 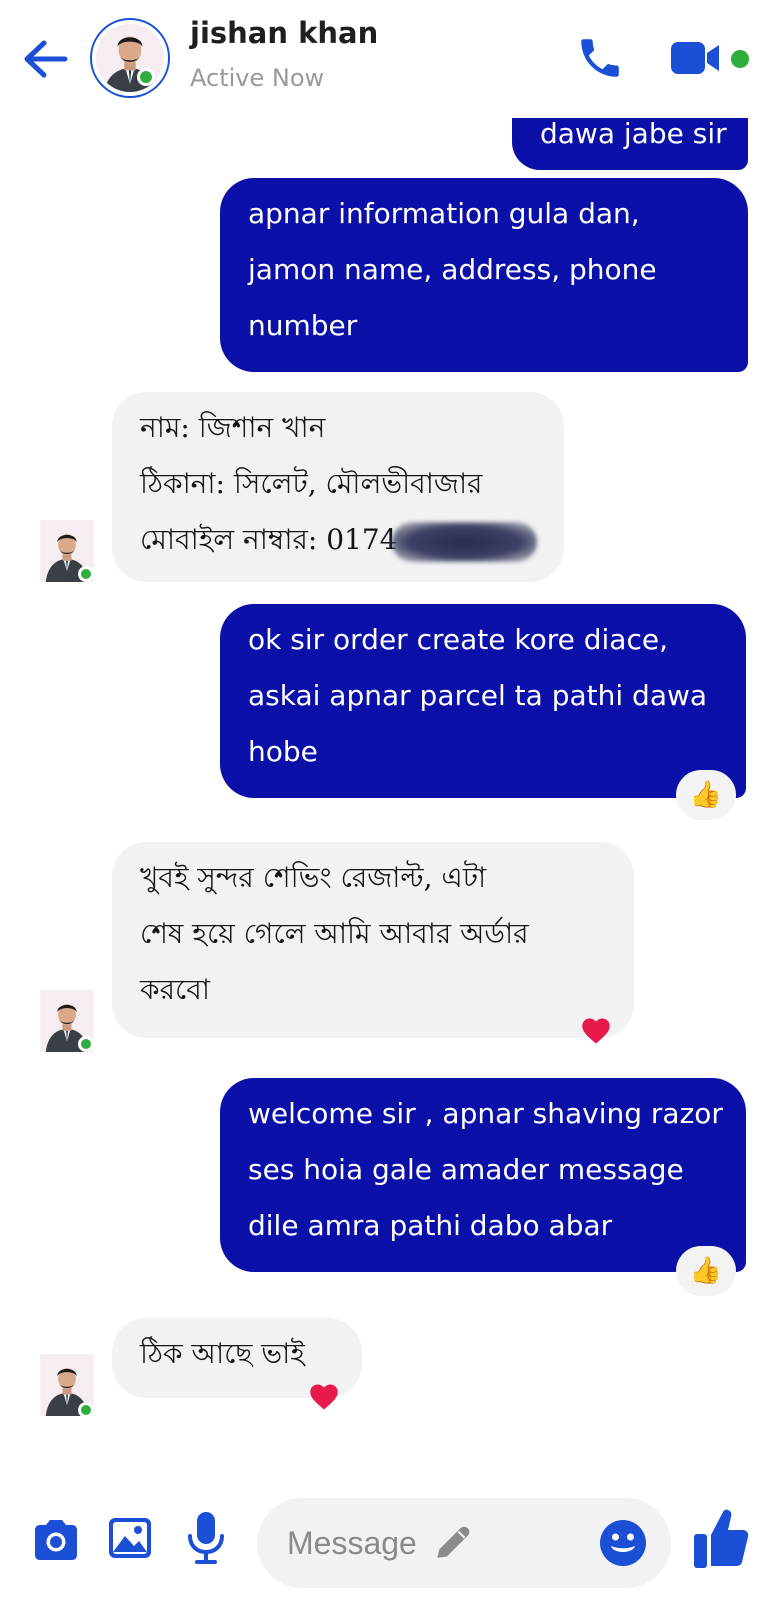 What do you see at coordinates (633, 134) in the screenshot?
I see `message-text: dawa jabe sir` at bounding box center [633, 134].